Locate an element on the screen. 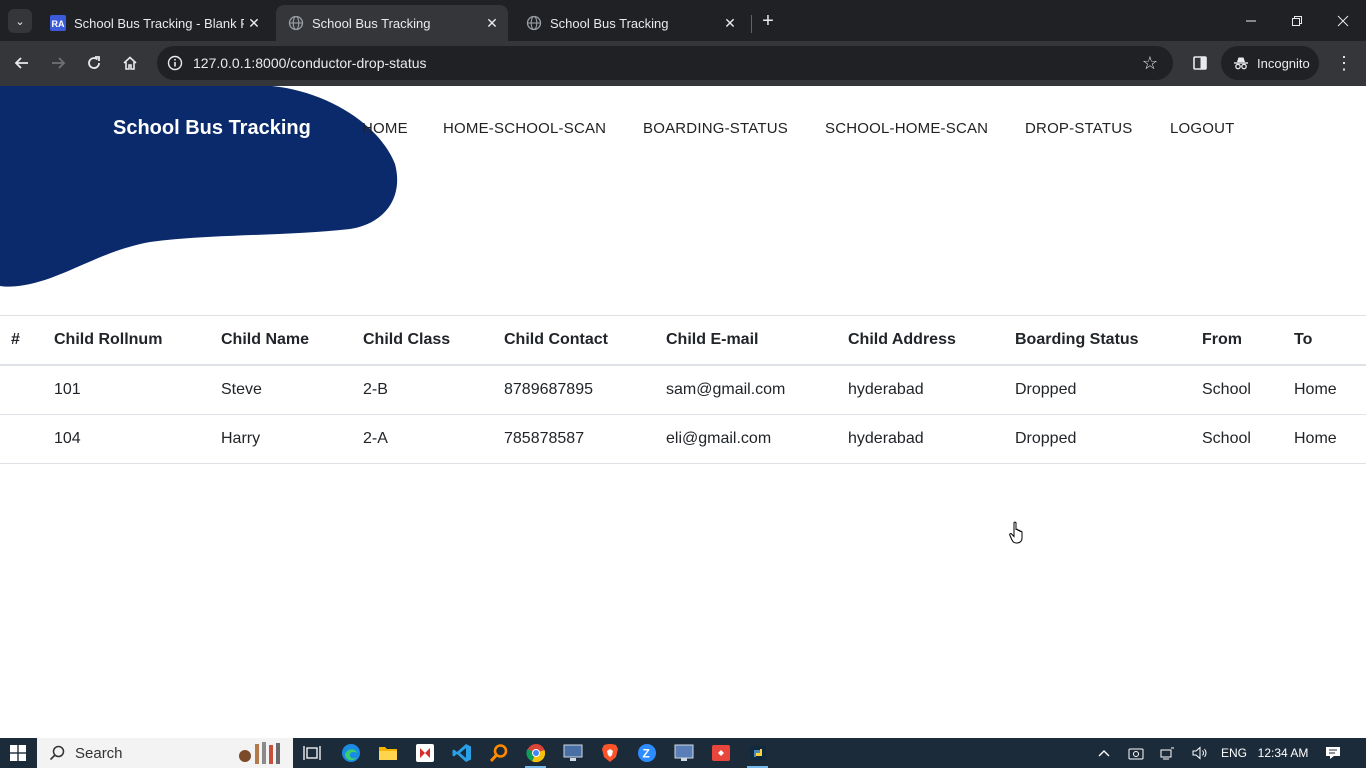  windows-start-icon is located at coordinates (18, 753).